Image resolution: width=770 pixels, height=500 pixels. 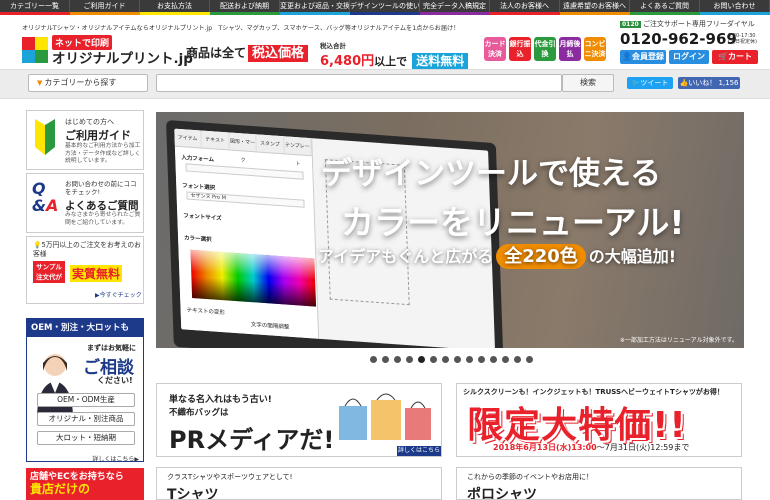 I want to click on tool-text-spacing: 文字の間隔調整, so click(x=270, y=326).